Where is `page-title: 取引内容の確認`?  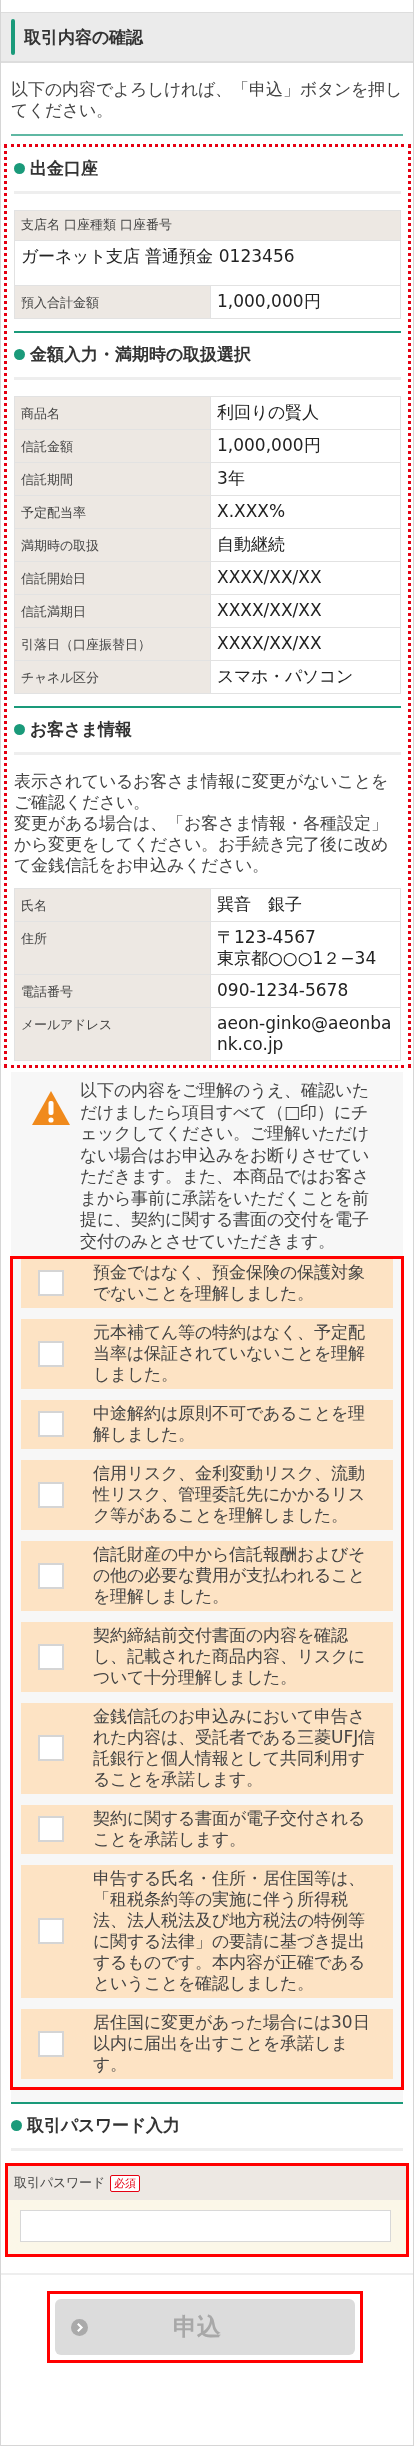
page-title: 取引内容の確認 is located at coordinates (83, 37).